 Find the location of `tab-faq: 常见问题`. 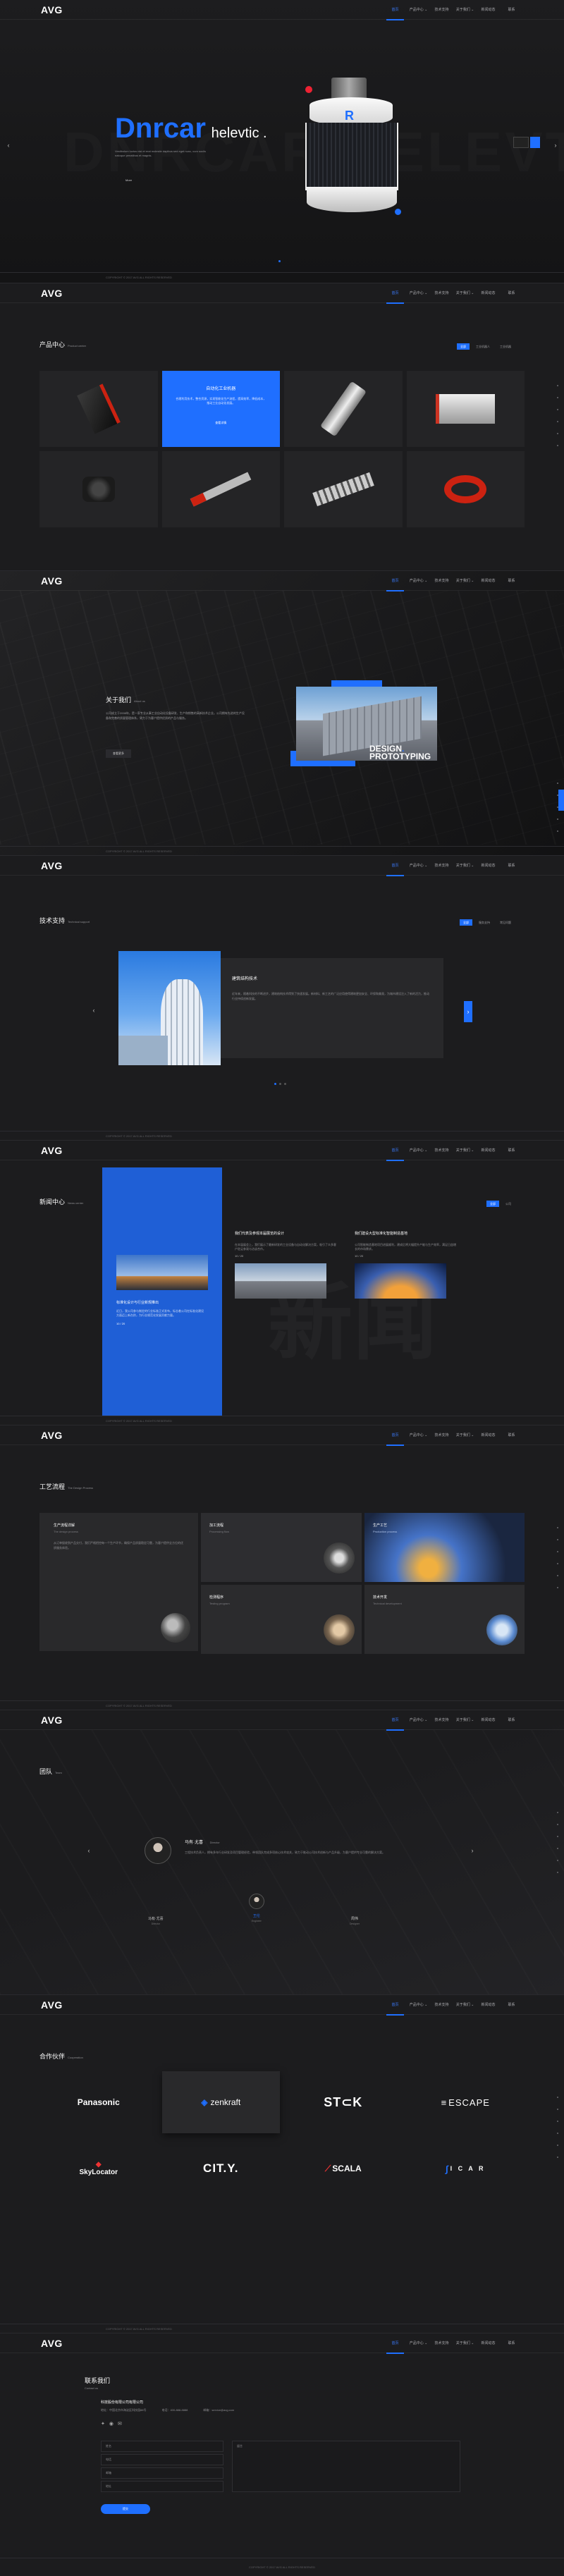

tab-faq: 常见问题 is located at coordinates (505, 922).